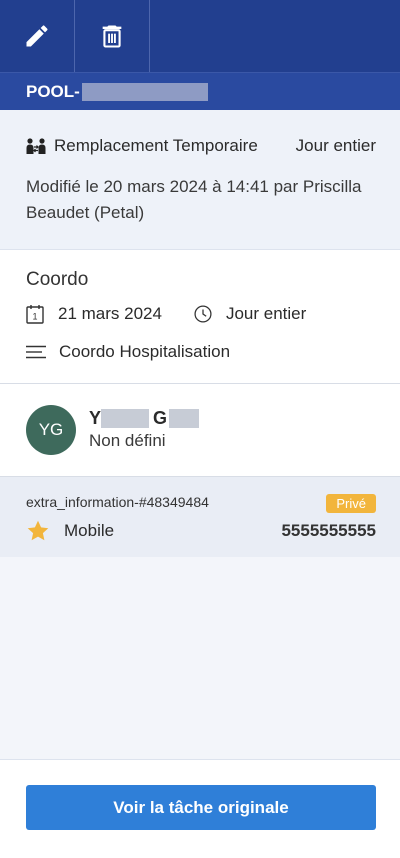 The height and width of the screenshot is (858, 400). Describe the element at coordinates (127, 440) in the screenshot. I see `person-role: Non défini` at that location.